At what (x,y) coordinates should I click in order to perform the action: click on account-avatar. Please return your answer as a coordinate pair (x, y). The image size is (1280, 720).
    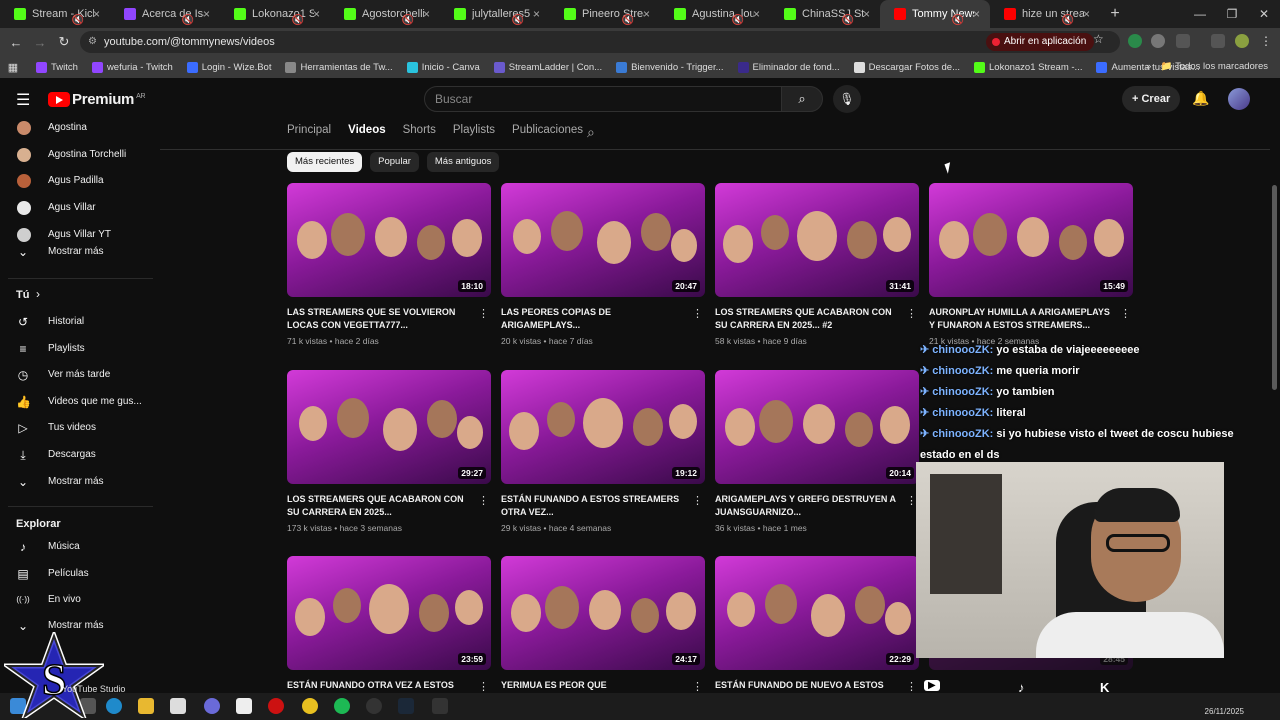
    Looking at the image, I should click on (1239, 99).